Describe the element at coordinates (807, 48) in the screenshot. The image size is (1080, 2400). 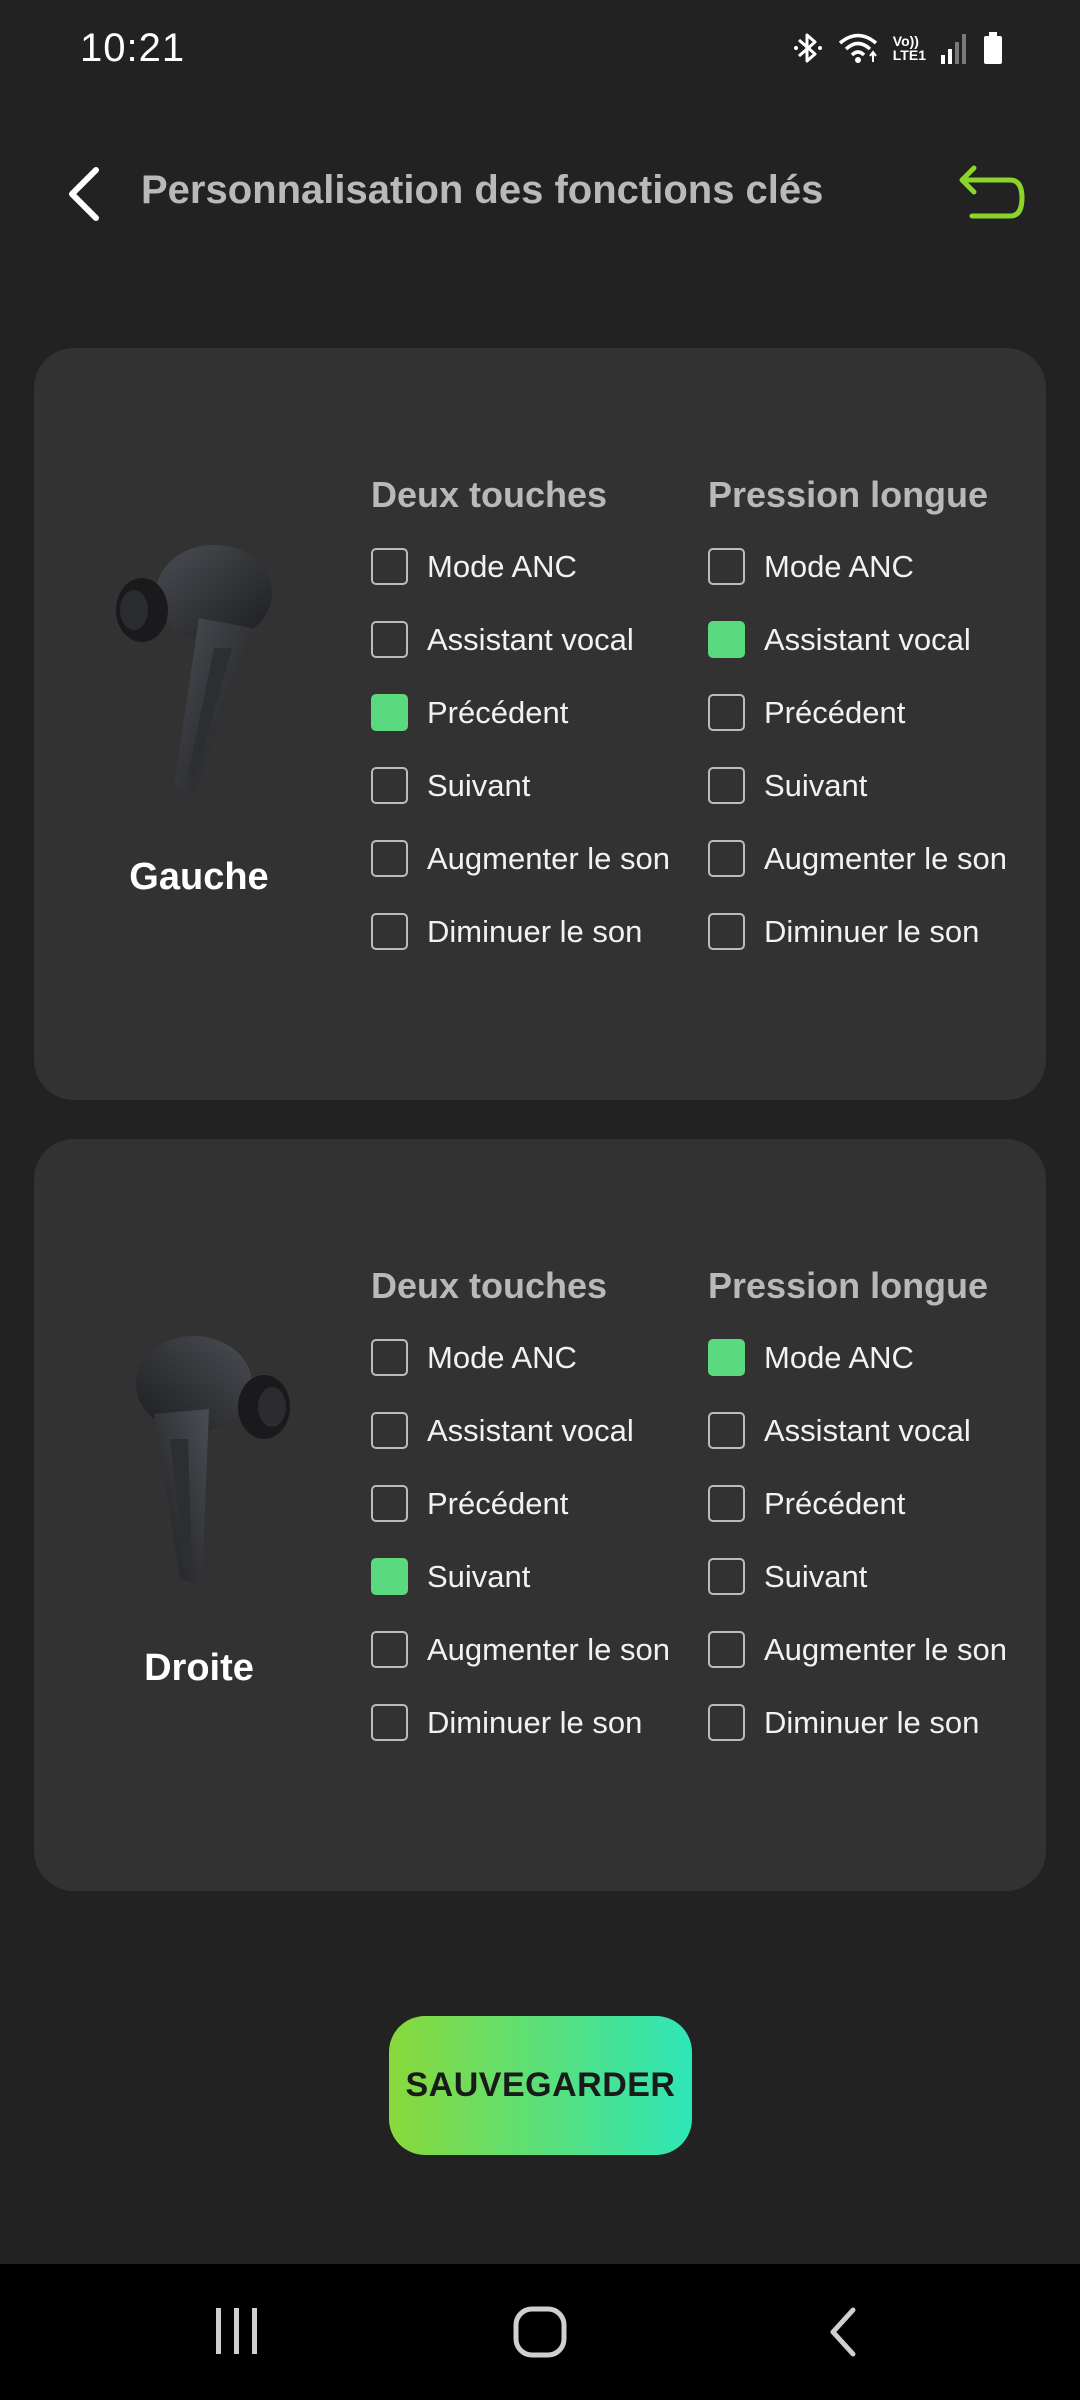
I see `bluetooth-icon` at that location.